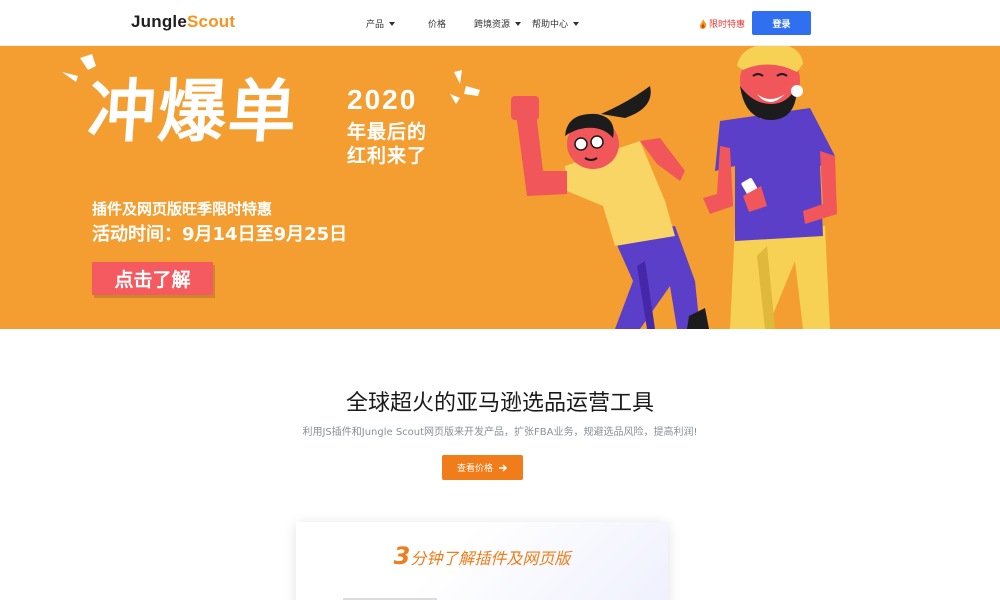 This screenshot has width=1000, height=600. I want to click on splash-decoration-right, so click(465, 87).